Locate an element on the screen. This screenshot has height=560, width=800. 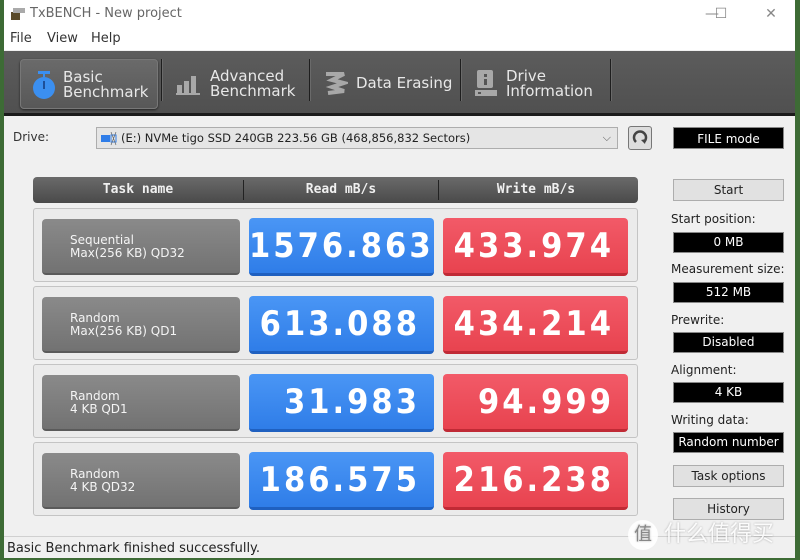
refresh-button is located at coordinates (640, 138).